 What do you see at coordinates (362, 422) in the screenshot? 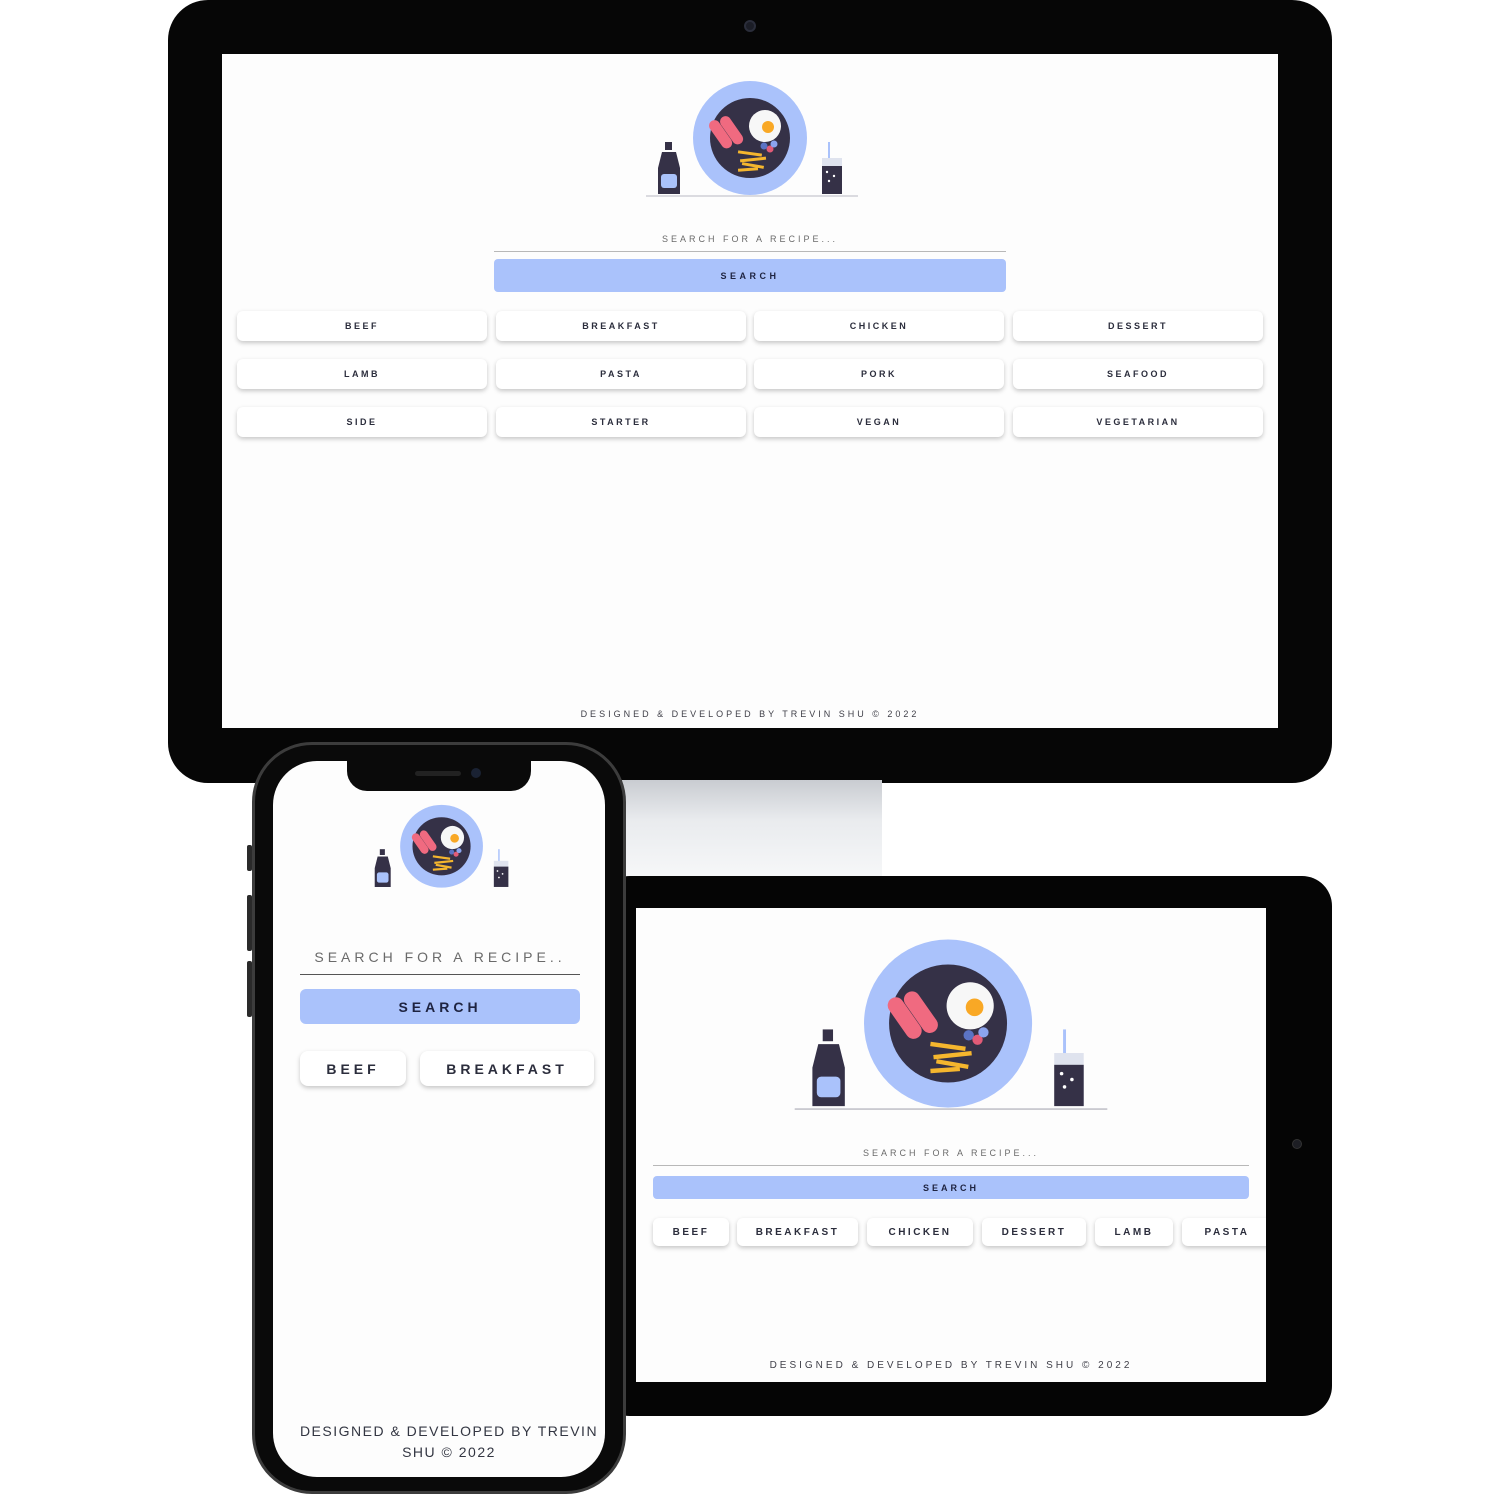
I see `category-button-side: SIDE` at bounding box center [362, 422].